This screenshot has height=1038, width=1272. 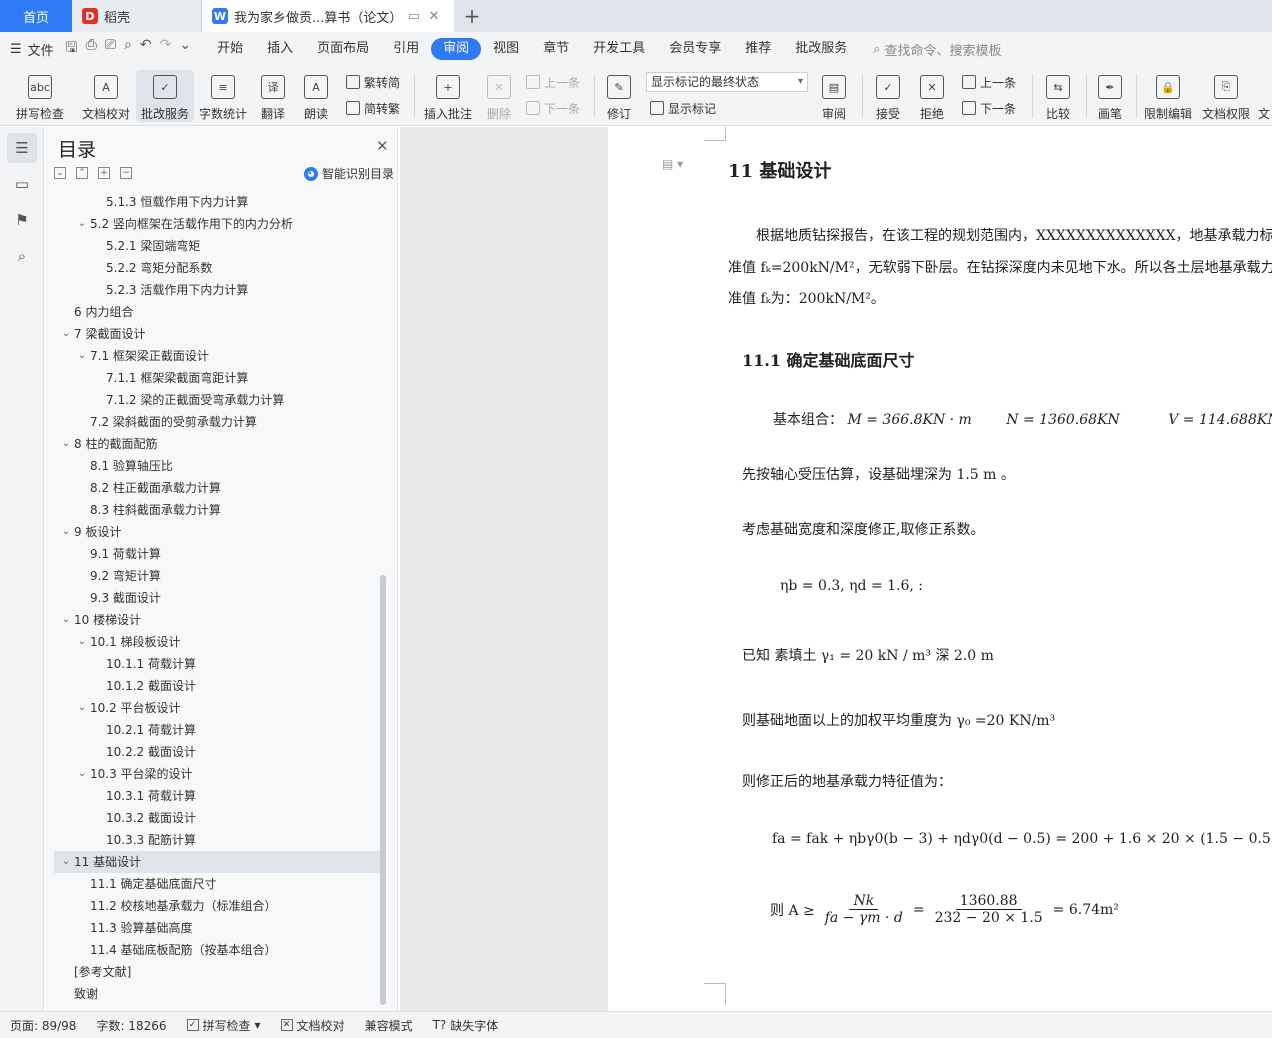 What do you see at coordinates (1110, 96) in the screenshot?
I see `pen-button: ✒ 画笔` at bounding box center [1110, 96].